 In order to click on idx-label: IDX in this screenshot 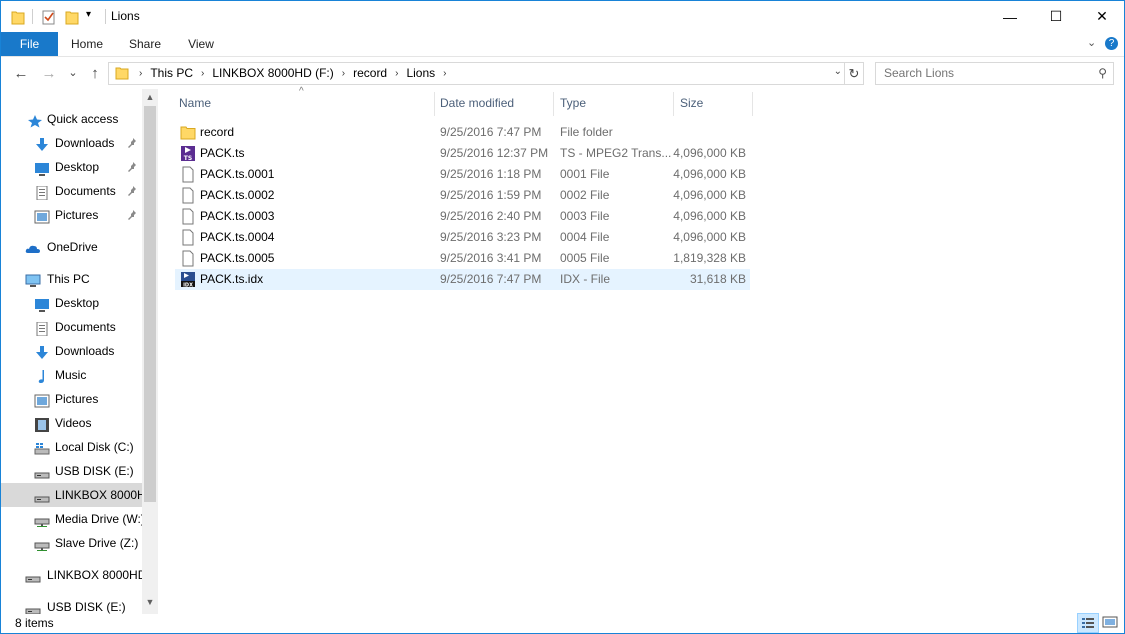, I will do `click(188, 285)`.